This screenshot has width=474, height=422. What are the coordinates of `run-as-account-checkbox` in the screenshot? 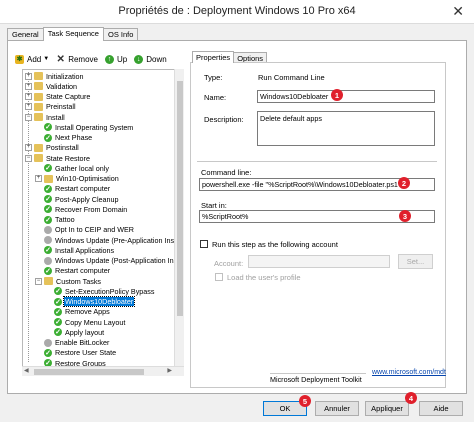 It's located at (204, 244).